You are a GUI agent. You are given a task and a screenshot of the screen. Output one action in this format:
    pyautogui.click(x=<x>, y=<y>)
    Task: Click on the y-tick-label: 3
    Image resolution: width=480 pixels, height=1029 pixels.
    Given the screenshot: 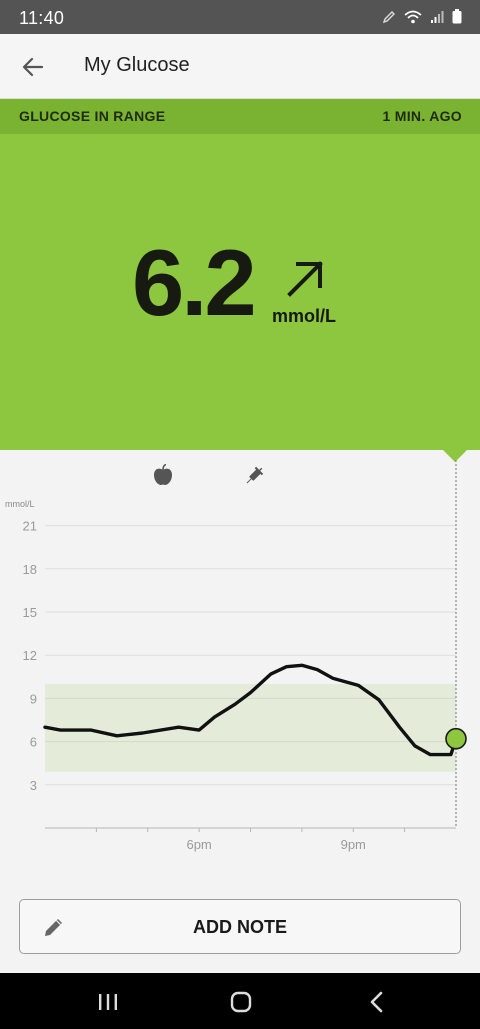 What is the action you would take?
    pyautogui.click(x=33, y=785)
    